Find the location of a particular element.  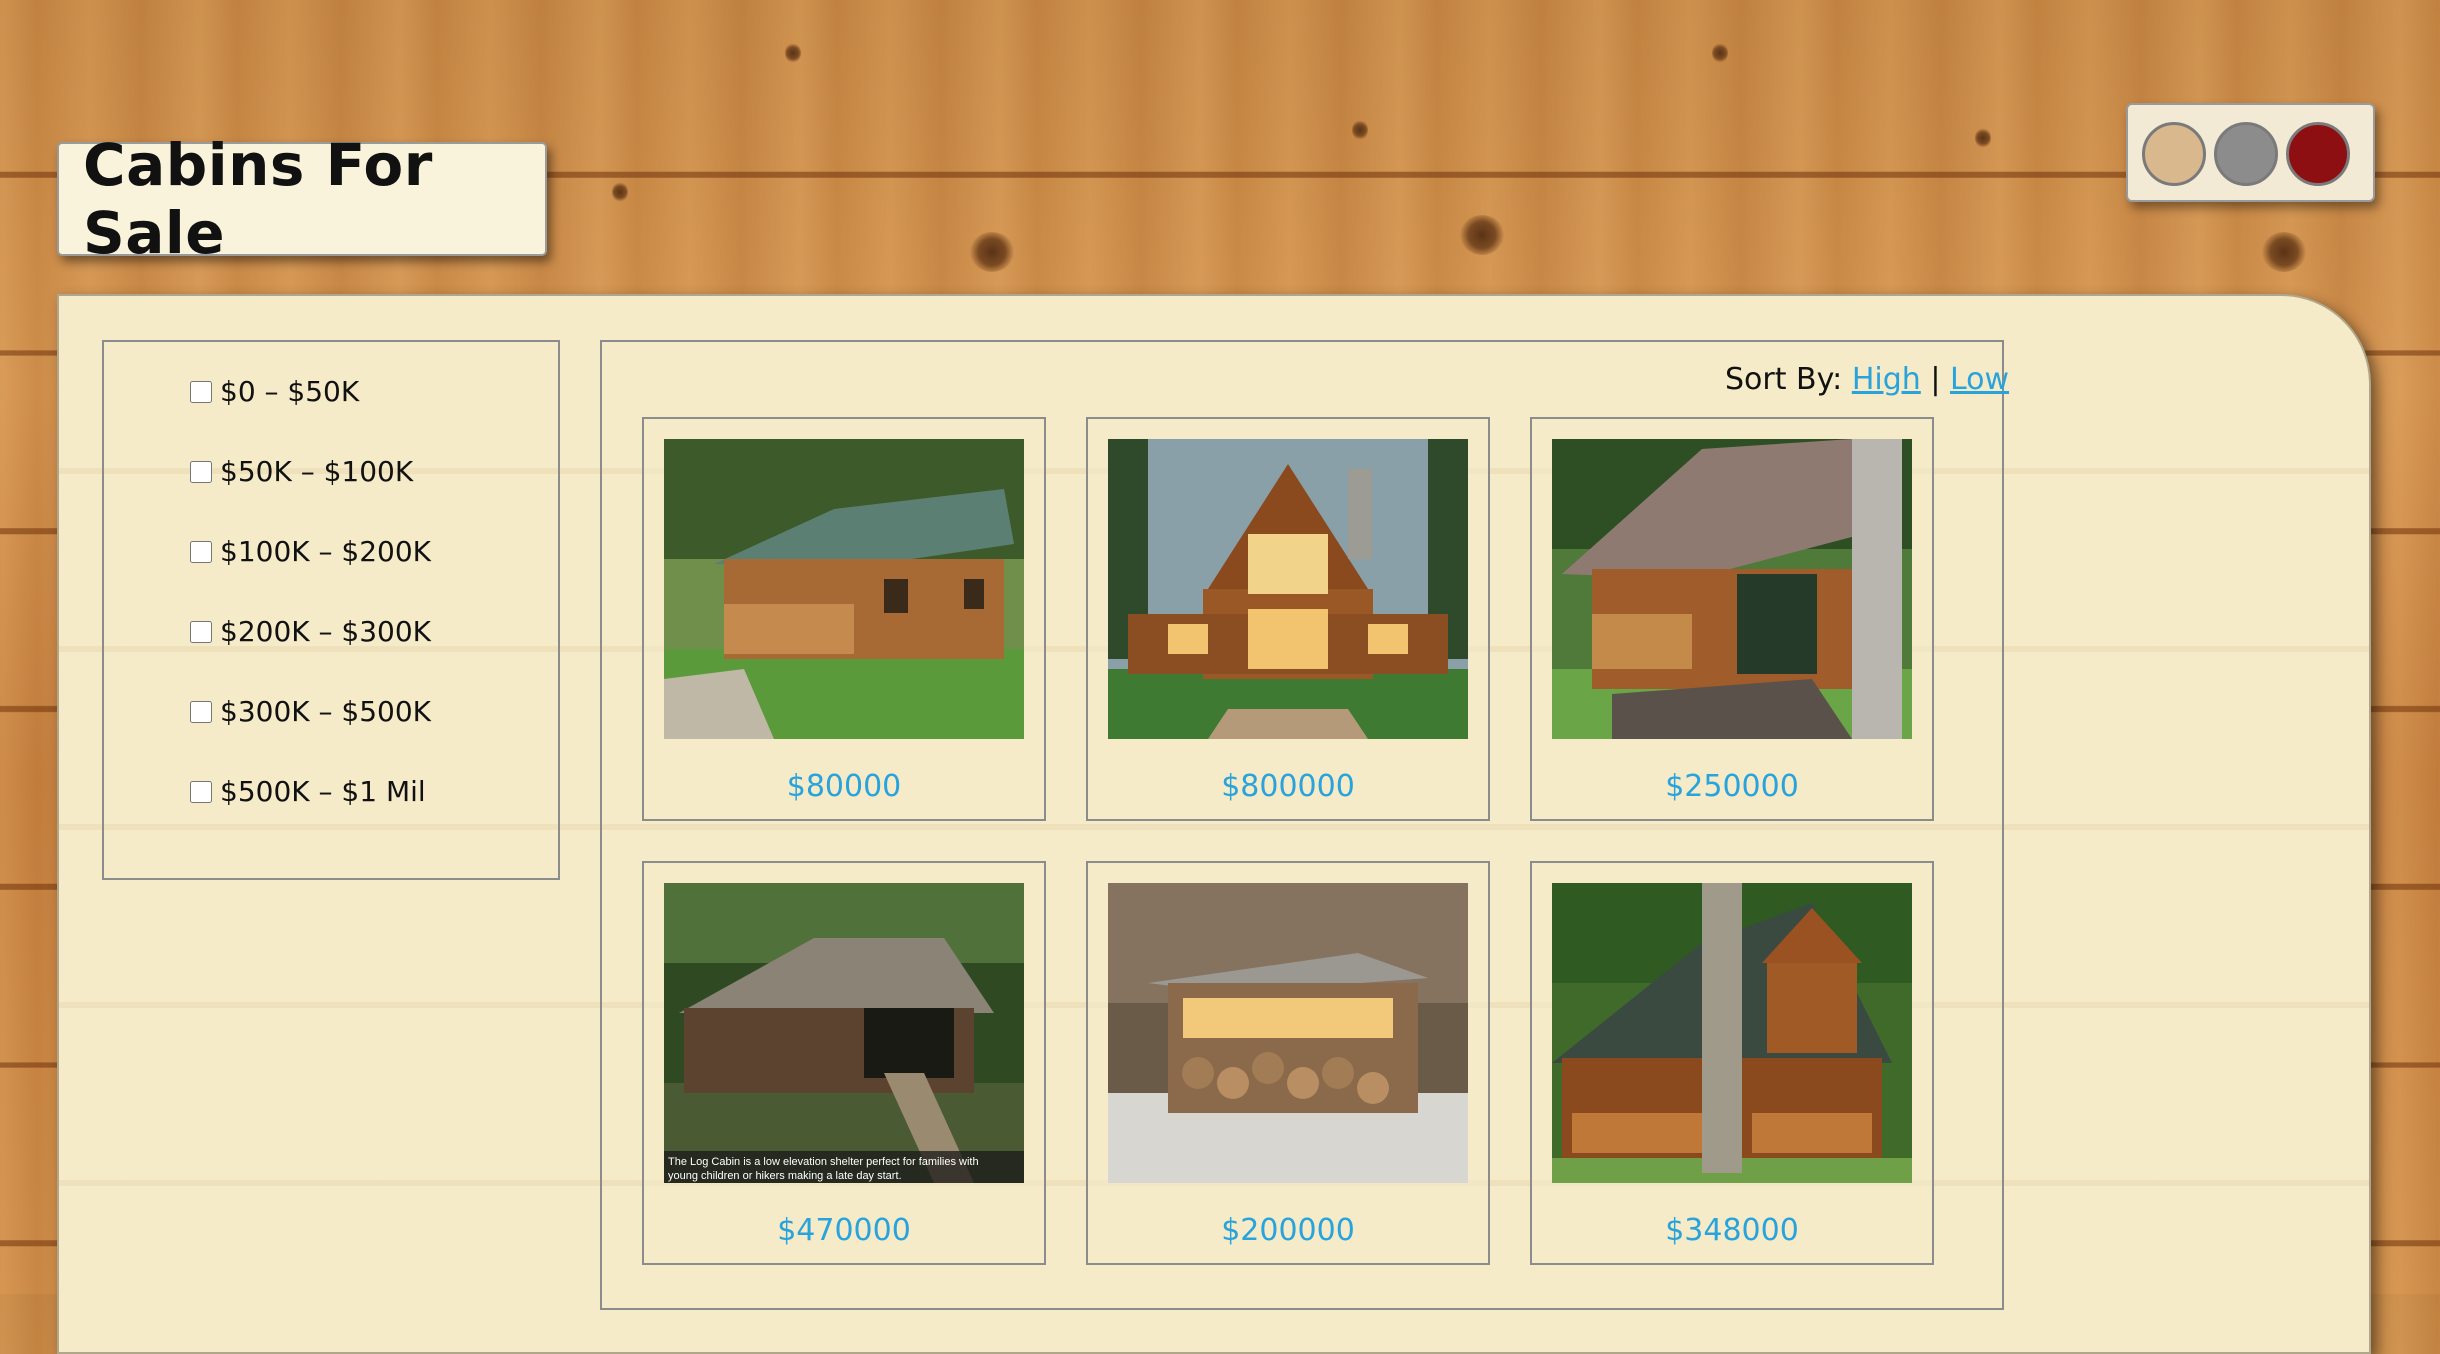

price-filter-100k-200k: $100K – $200K is located at coordinates (310, 551).